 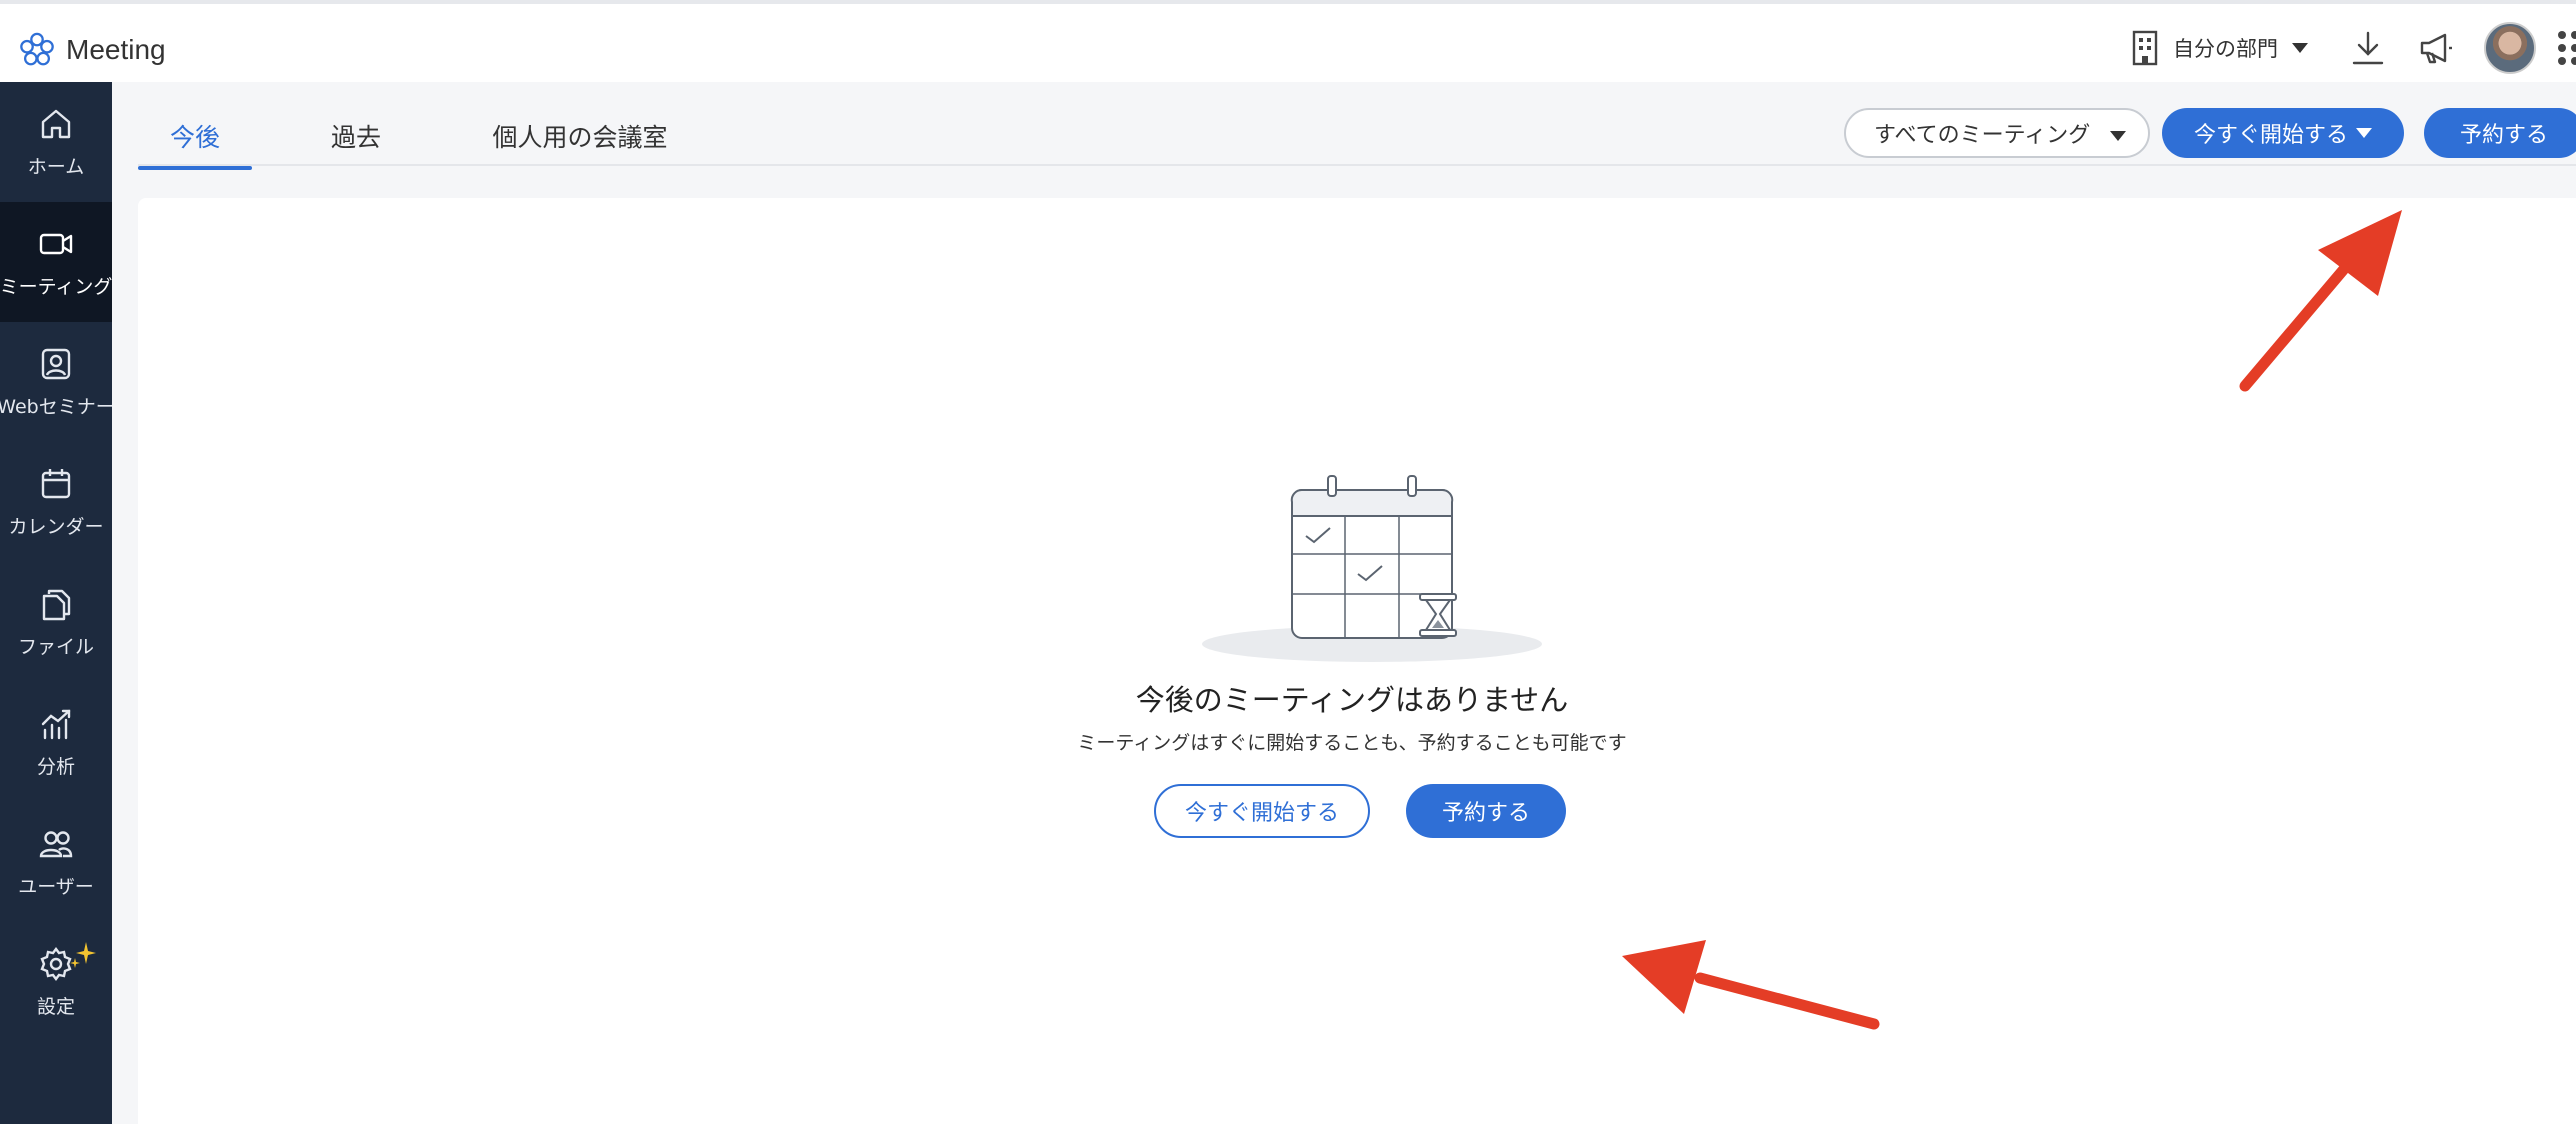 I want to click on department-selector: 自分の部門, so click(x=2219, y=48).